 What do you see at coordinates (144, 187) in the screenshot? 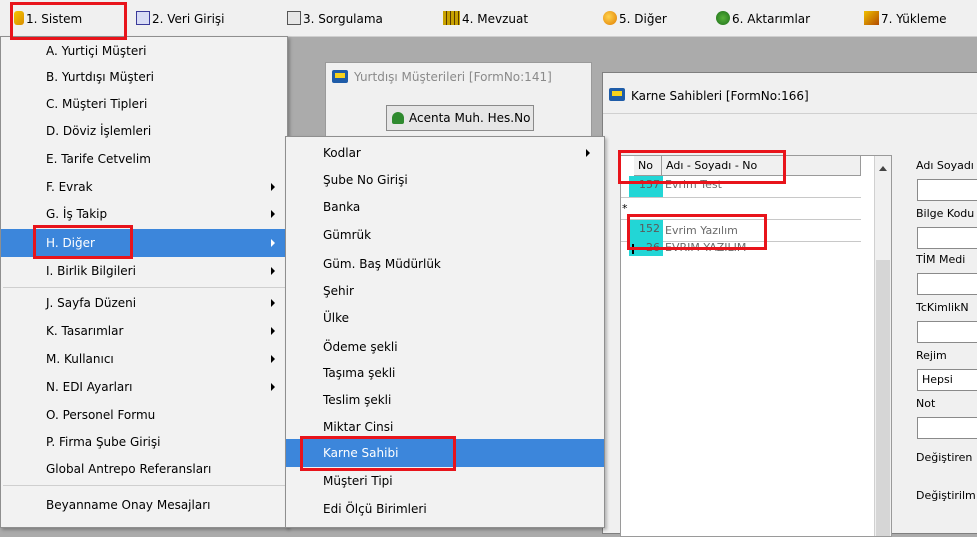
I see `menu-item-evrak: F. Evrak` at bounding box center [144, 187].